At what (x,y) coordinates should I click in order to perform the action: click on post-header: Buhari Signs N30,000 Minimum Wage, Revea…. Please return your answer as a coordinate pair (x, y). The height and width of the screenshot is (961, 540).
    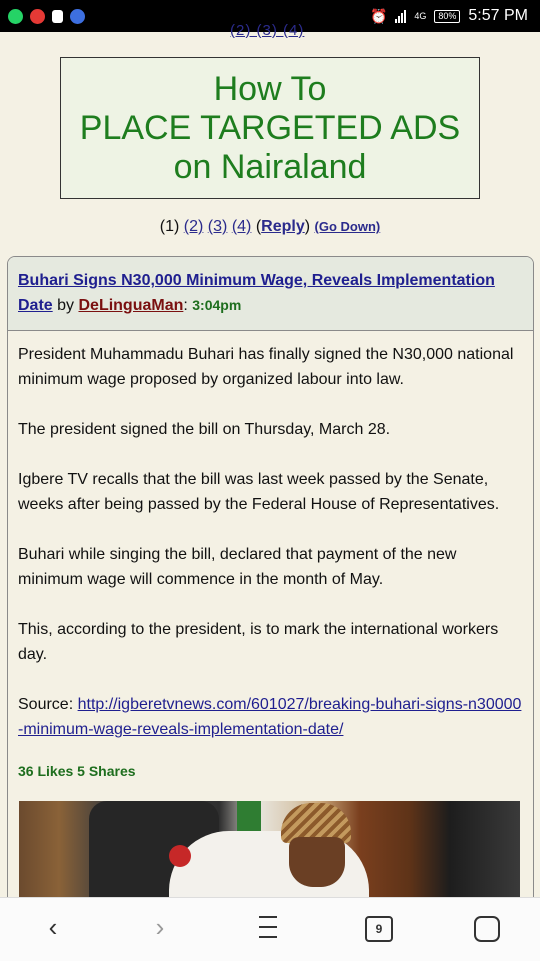
    Looking at the image, I should click on (270, 294).